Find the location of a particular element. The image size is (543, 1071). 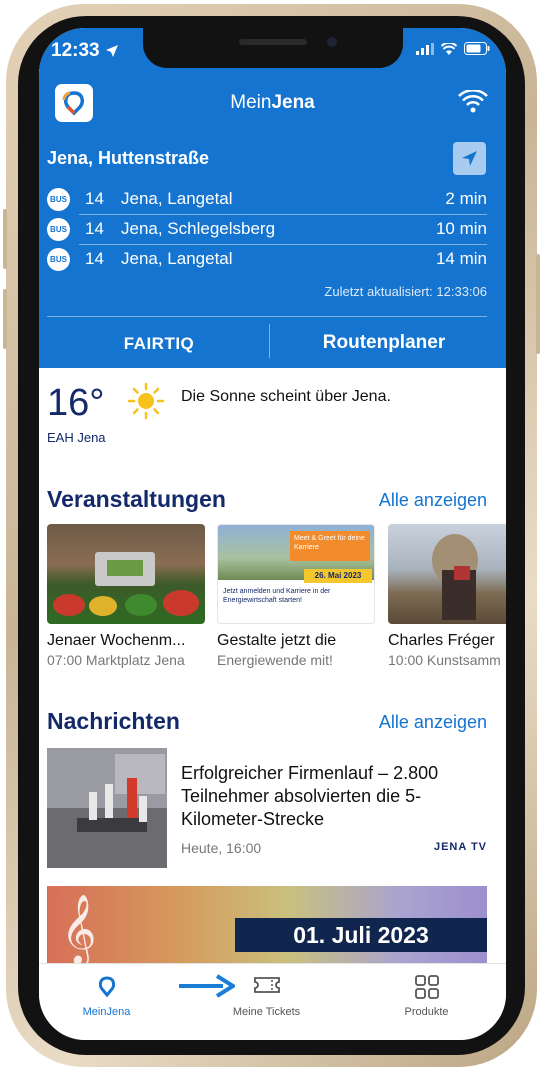

navigation-arrow-icon is located at coordinates (469, 158).